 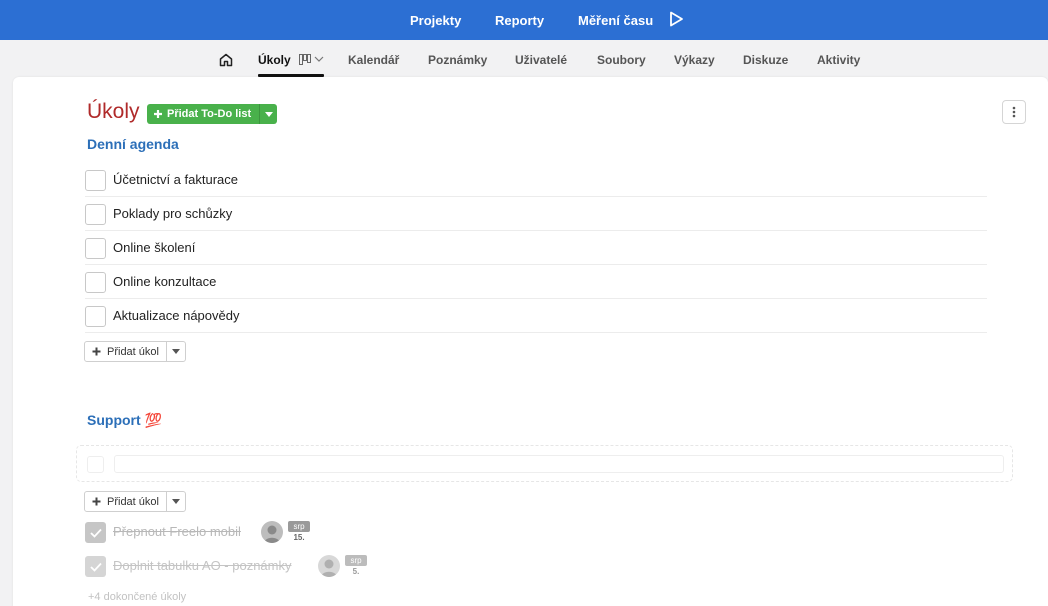 I want to click on new-task-input, so click(x=559, y=464).